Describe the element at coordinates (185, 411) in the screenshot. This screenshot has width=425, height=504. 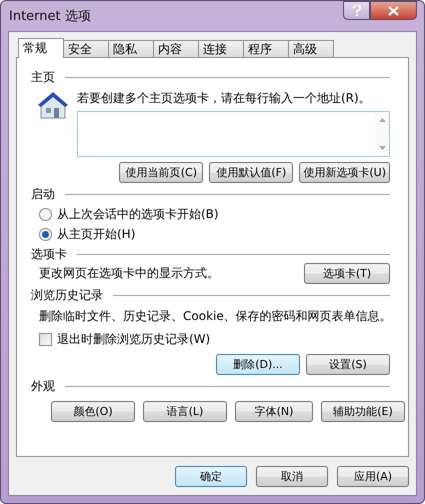
I see `button: 语言(L)` at that location.